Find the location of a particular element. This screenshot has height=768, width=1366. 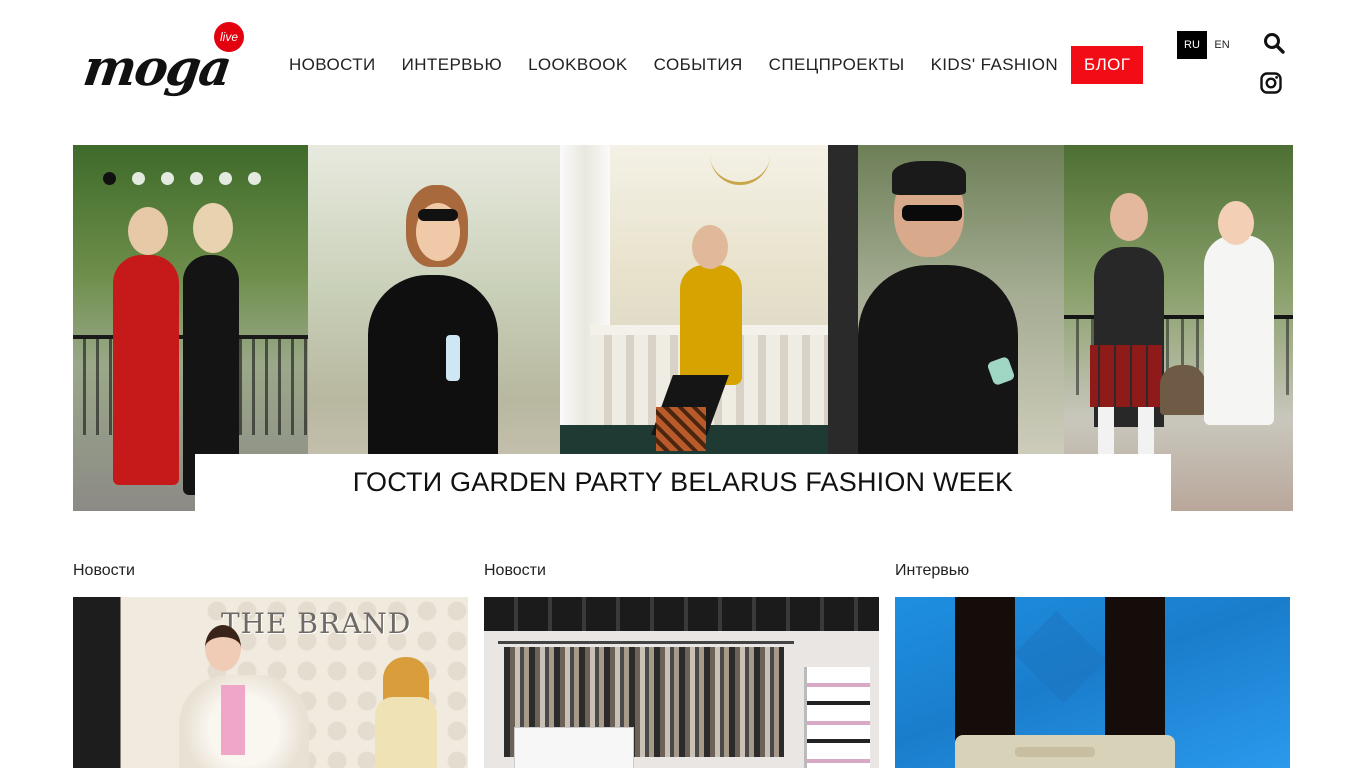

nav-item-news: НОВОСТИ is located at coordinates (332, 65).